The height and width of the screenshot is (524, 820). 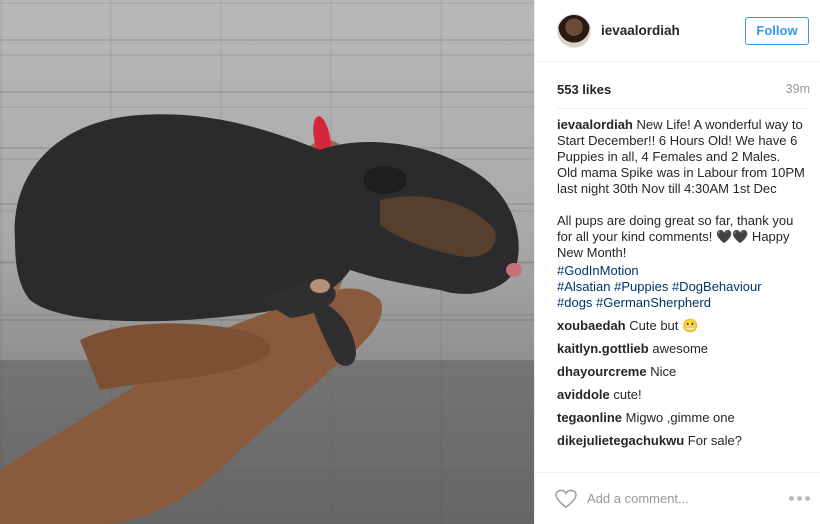 I want to click on avatar, so click(x=574, y=30).